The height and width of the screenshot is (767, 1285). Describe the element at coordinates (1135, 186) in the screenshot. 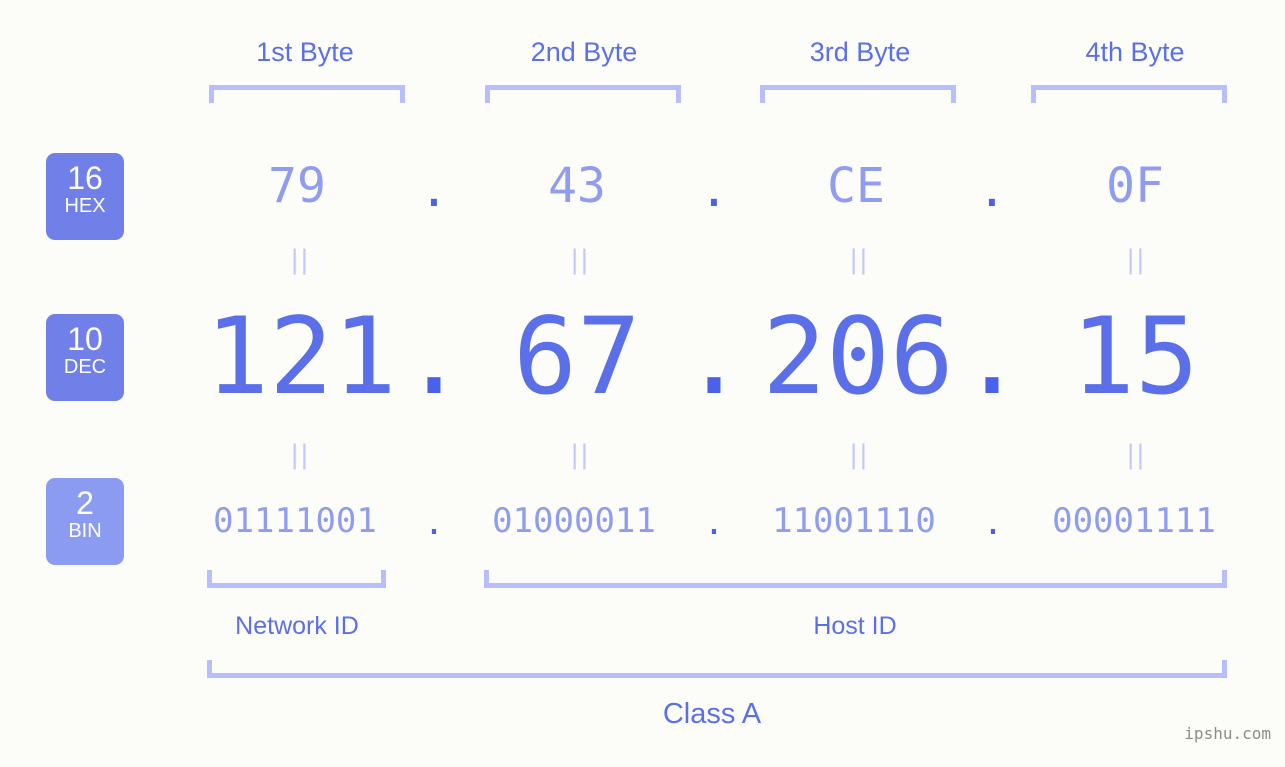

I see `hex-octet-4: 0F` at that location.